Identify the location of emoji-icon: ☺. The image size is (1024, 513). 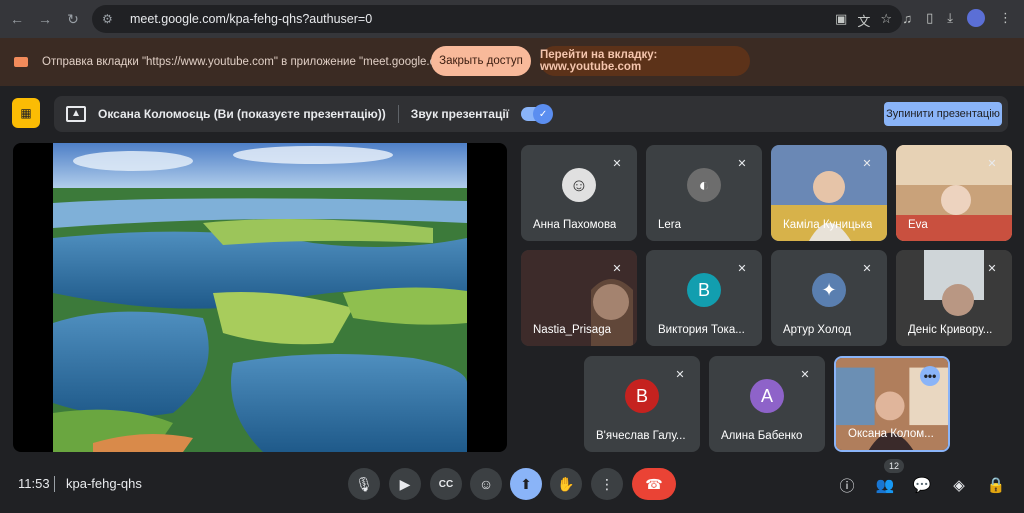
(486, 484).